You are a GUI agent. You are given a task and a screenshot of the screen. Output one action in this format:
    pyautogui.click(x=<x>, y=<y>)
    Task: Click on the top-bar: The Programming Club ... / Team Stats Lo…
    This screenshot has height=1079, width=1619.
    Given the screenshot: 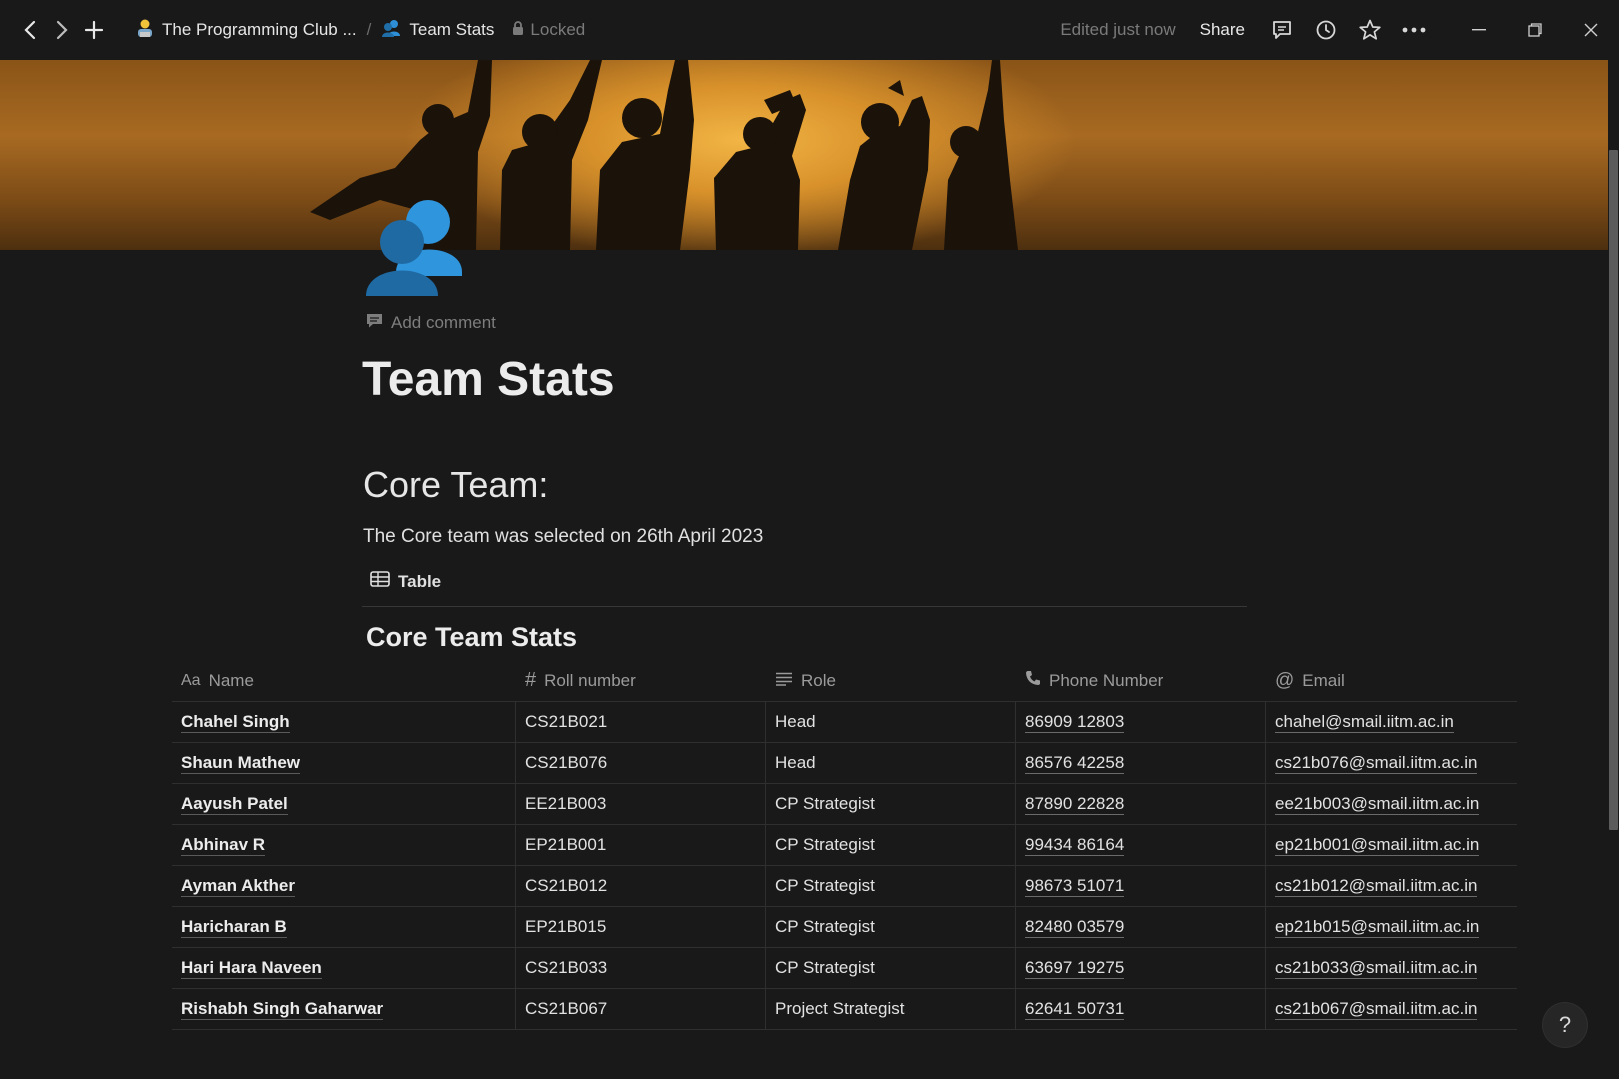 What is the action you would take?
    pyautogui.click(x=809, y=30)
    